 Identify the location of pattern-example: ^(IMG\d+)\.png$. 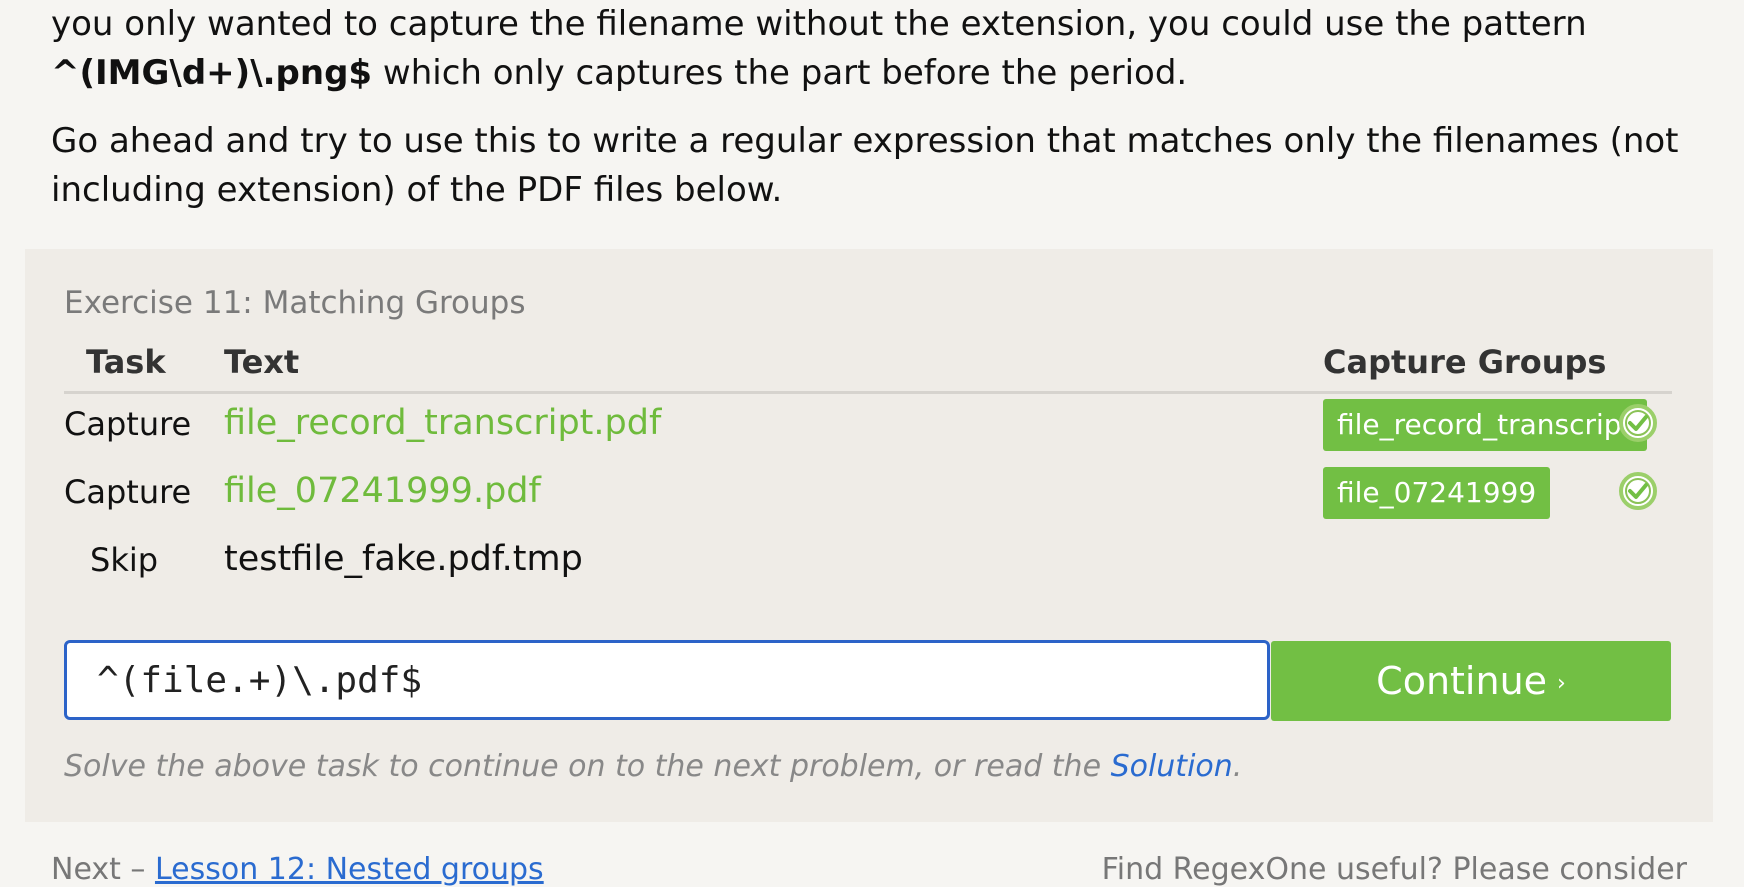
(212, 73).